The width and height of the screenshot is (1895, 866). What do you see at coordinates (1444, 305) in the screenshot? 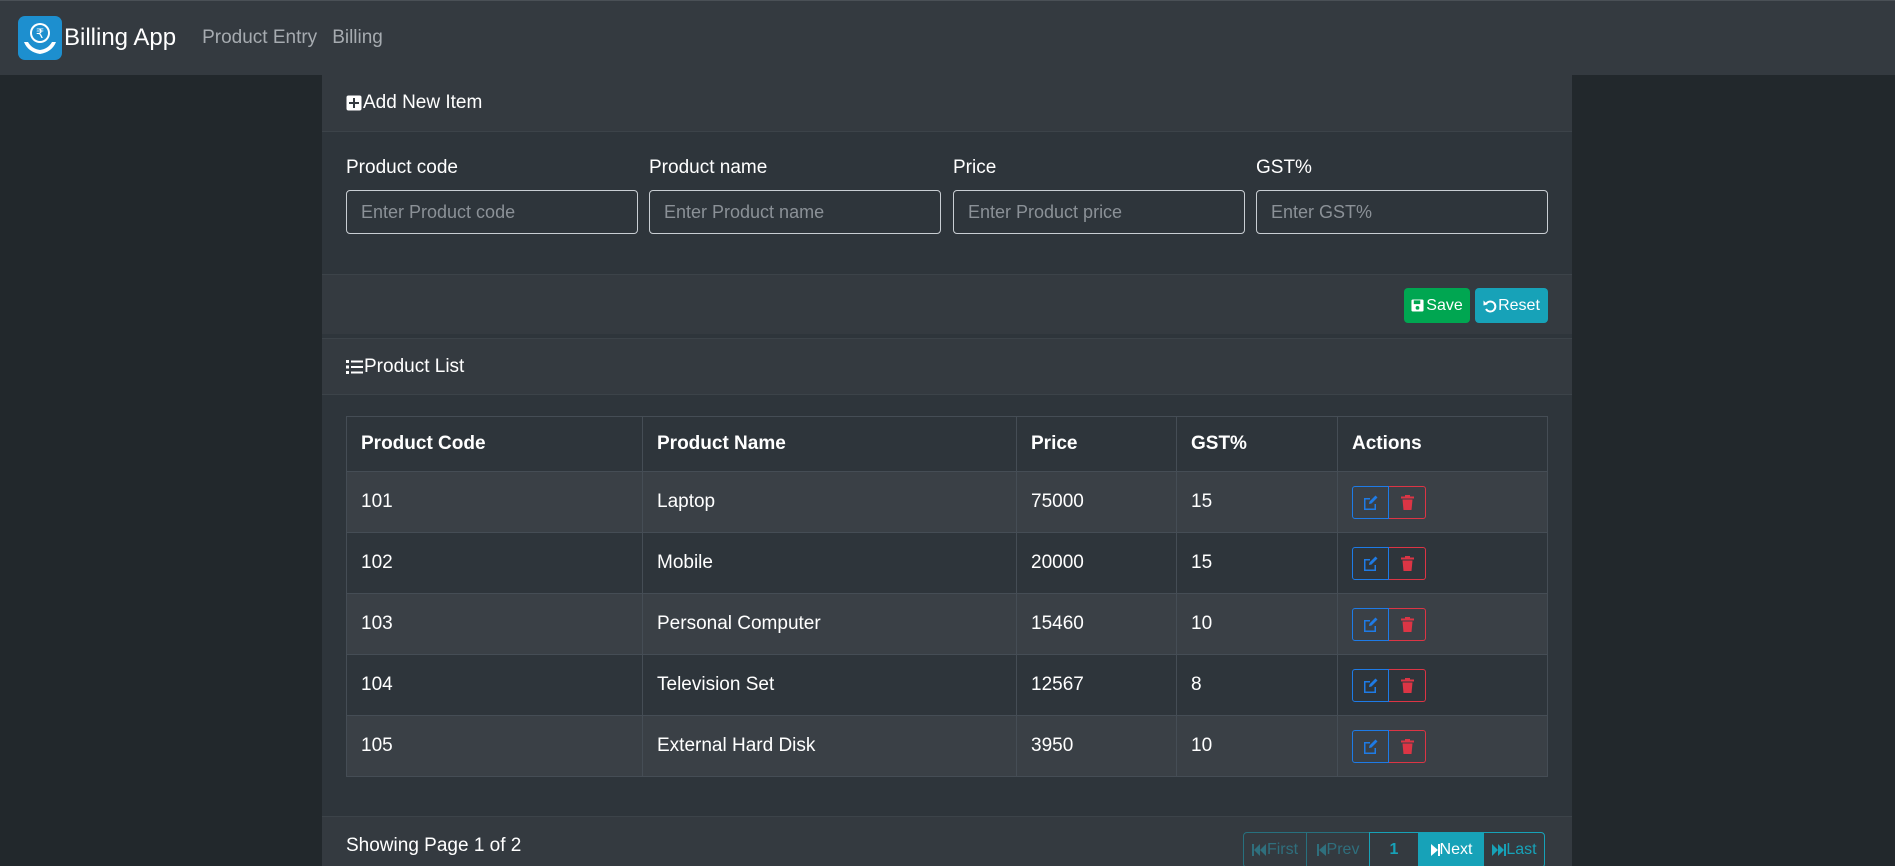
I see `save-label: Save` at bounding box center [1444, 305].